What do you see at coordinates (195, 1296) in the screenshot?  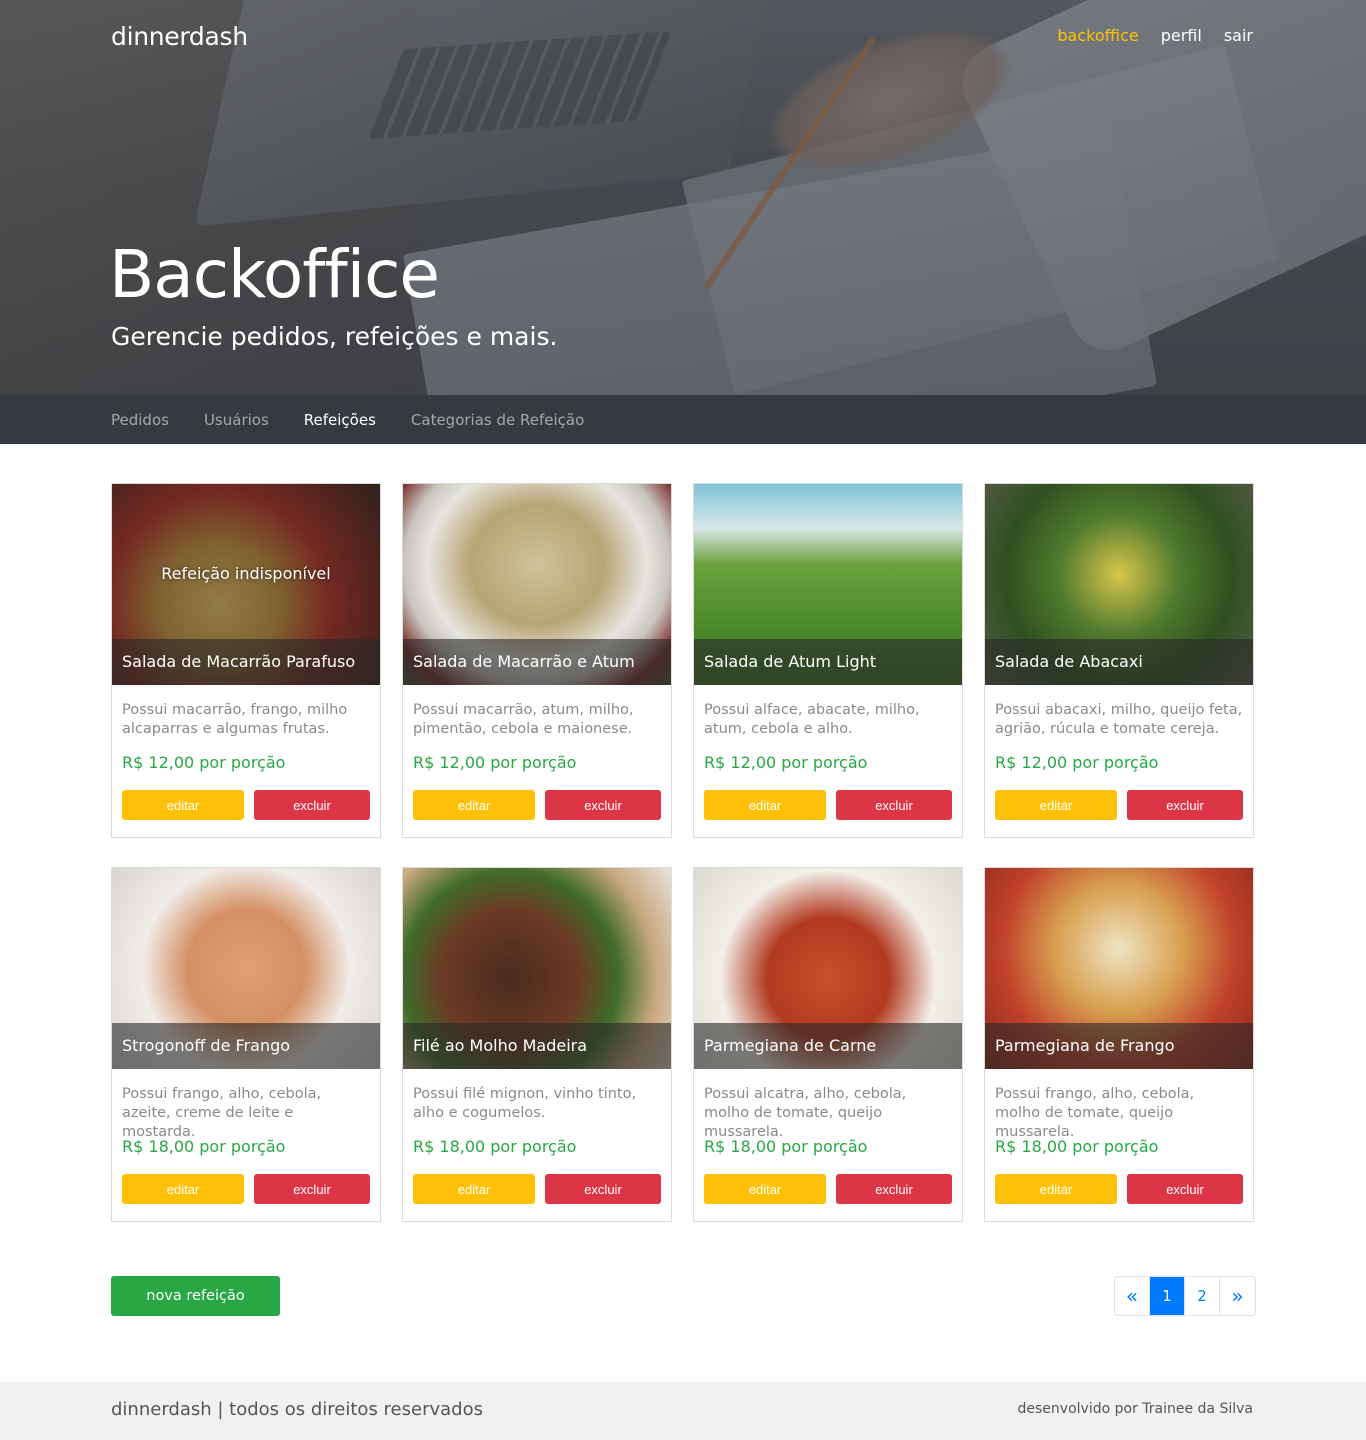 I see `new-meal-button: nova refeição` at bounding box center [195, 1296].